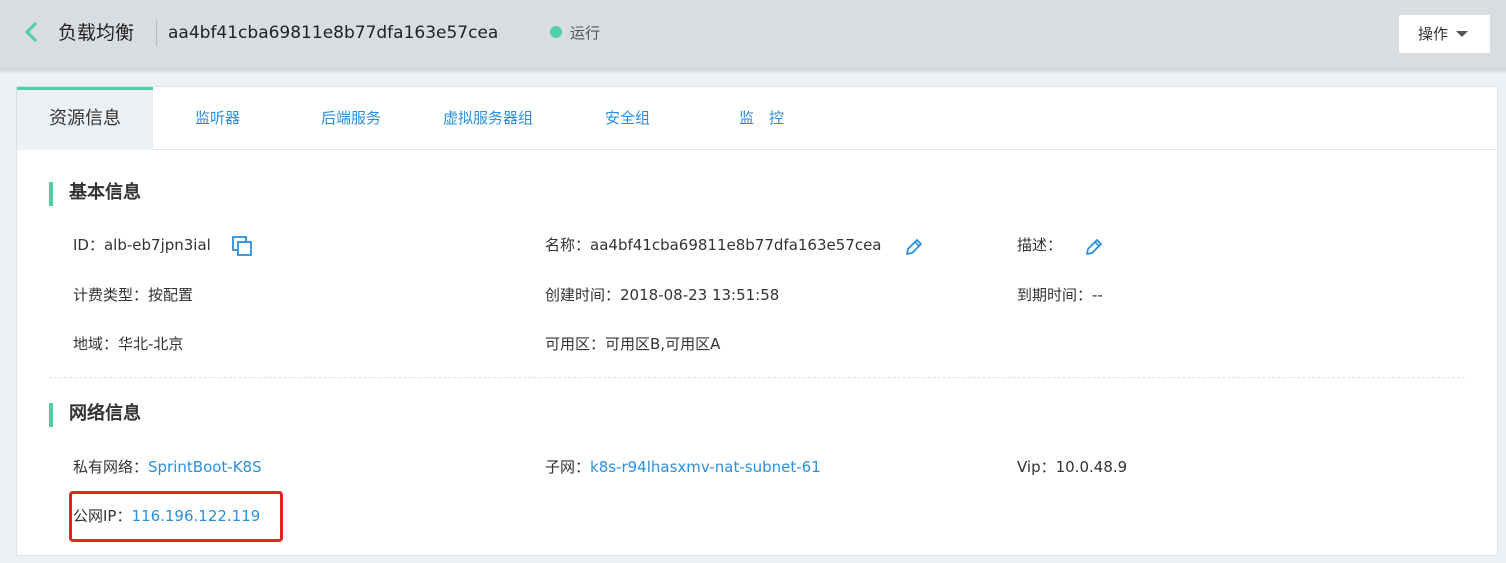 Image resolution: width=1506 pixels, height=563 pixels. Describe the element at coordinates (217, 118) in the screenshot. I see `tab-listeners: 监听器` at that location.